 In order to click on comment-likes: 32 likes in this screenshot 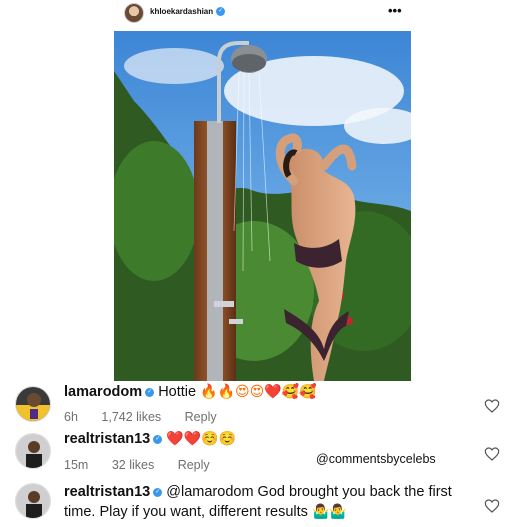, I will do `click(133, 465)`.